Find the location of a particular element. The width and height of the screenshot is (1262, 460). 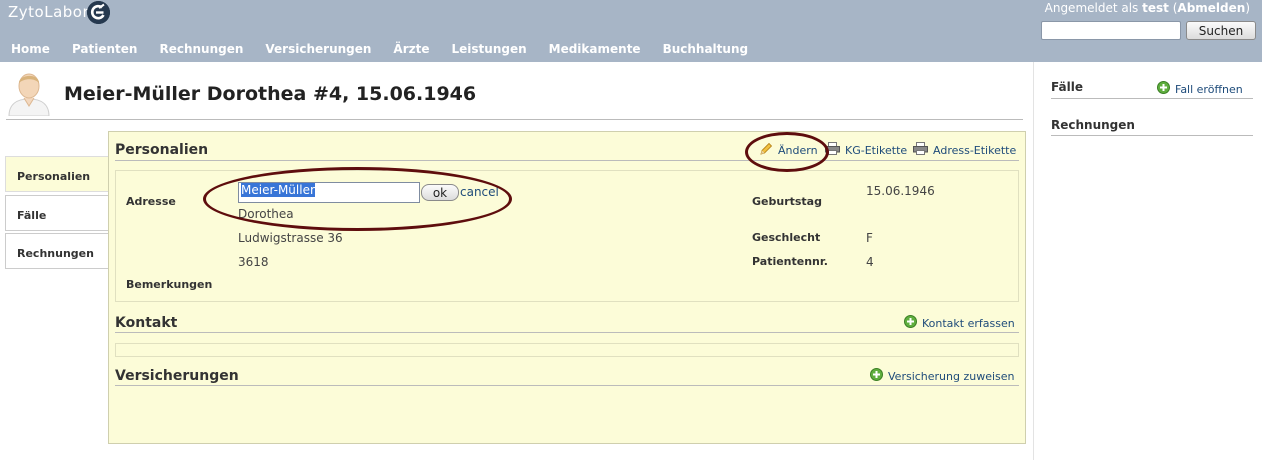

logout-link: Abmelden is located at coordinates (1211, 8).